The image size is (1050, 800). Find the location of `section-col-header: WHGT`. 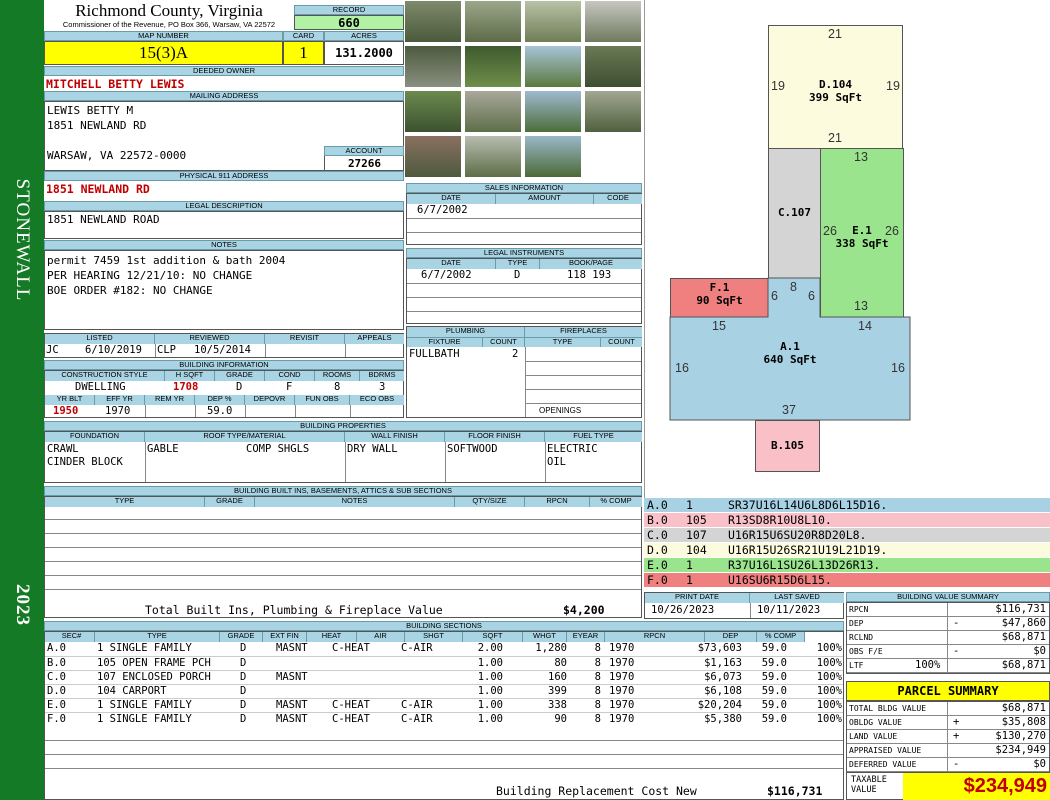

section-col-header: WHGT is located at coordinates (545, 637).